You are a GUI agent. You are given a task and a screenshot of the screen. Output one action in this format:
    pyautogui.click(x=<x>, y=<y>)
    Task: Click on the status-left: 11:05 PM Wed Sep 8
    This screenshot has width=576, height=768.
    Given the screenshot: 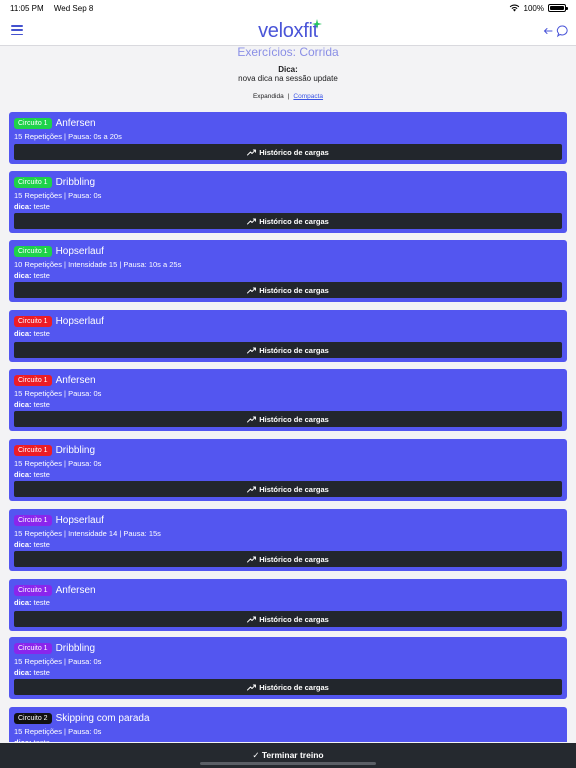 What is the action you would take?
    pyautogui.click(x=55, y=8)
    